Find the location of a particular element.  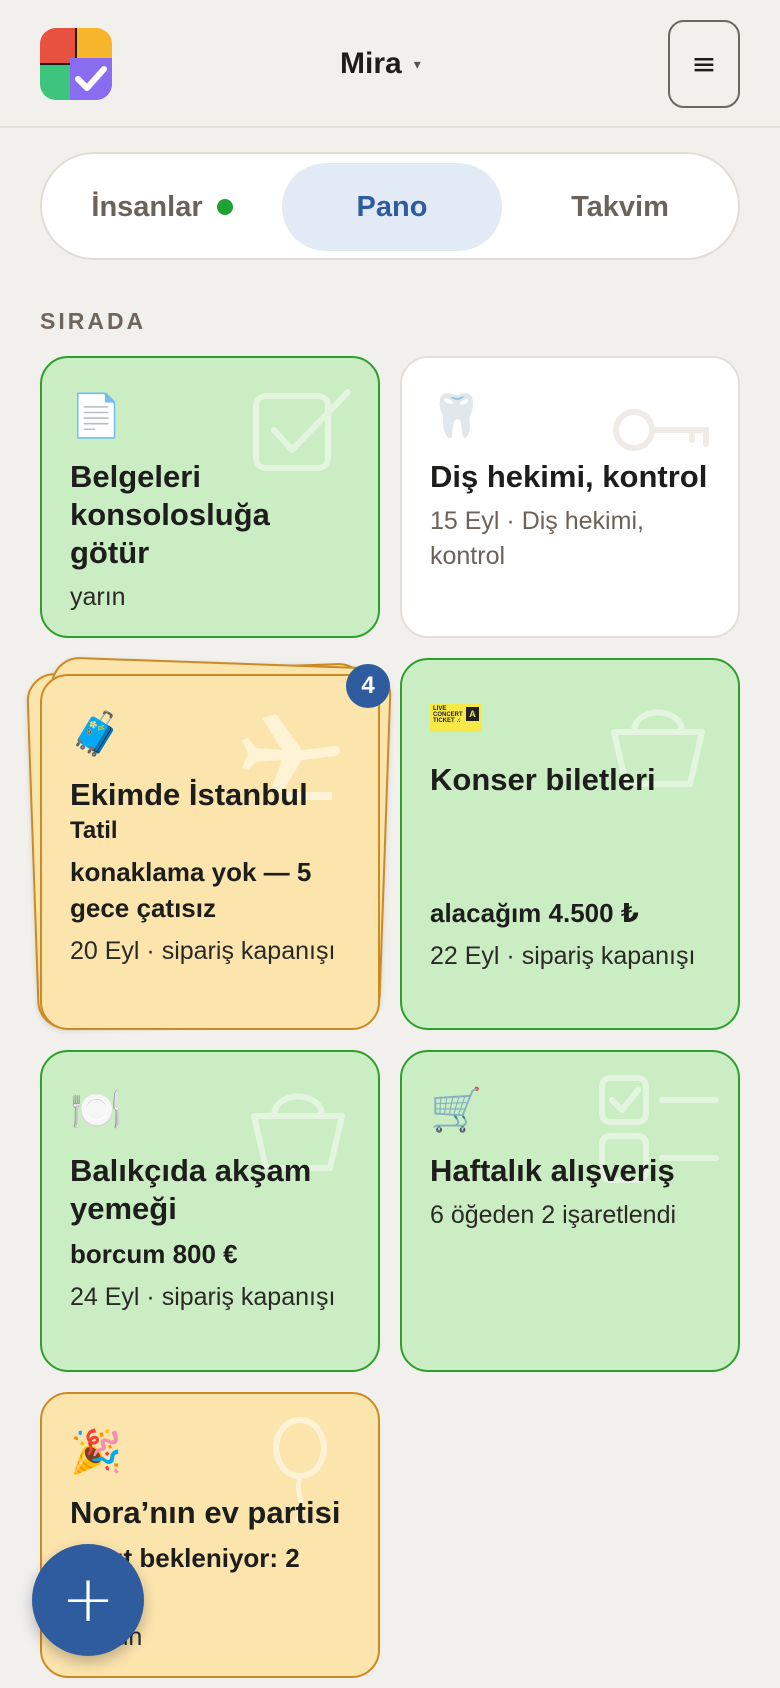

plate-cutlery-icon: 🍽️ is located at coordinates (96, 1109).